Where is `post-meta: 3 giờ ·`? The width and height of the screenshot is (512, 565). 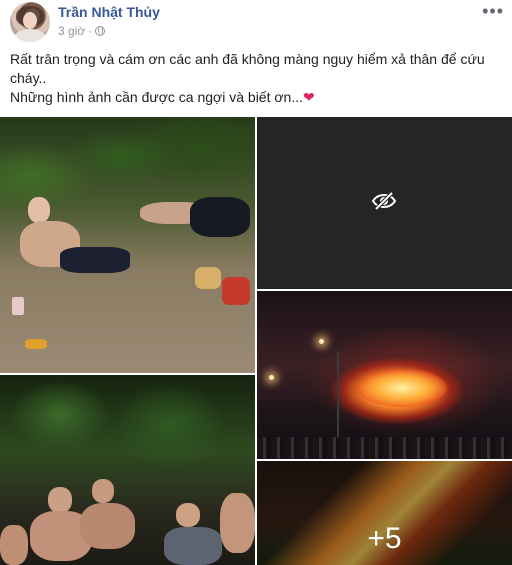
post-meta: 3 giờ · is located at coordinates (82, 31).